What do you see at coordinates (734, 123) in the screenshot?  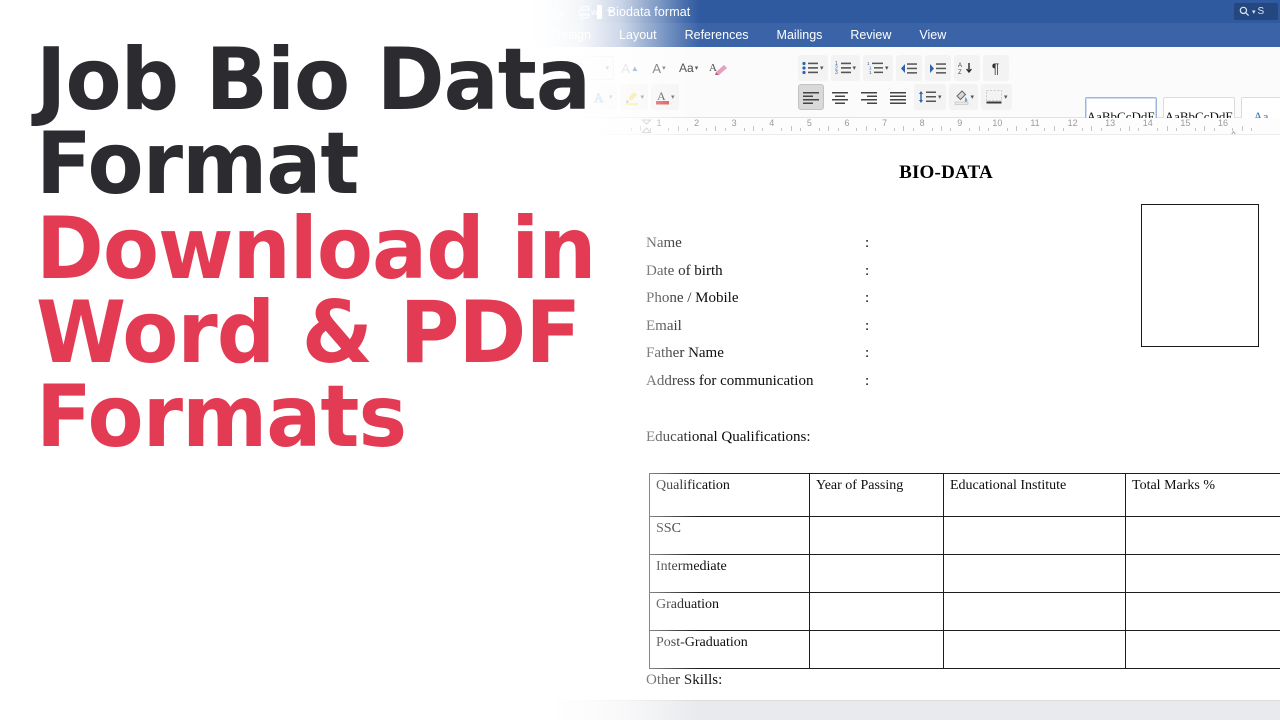 I see `ruler-number: 3` at bounding box center [734, 123].